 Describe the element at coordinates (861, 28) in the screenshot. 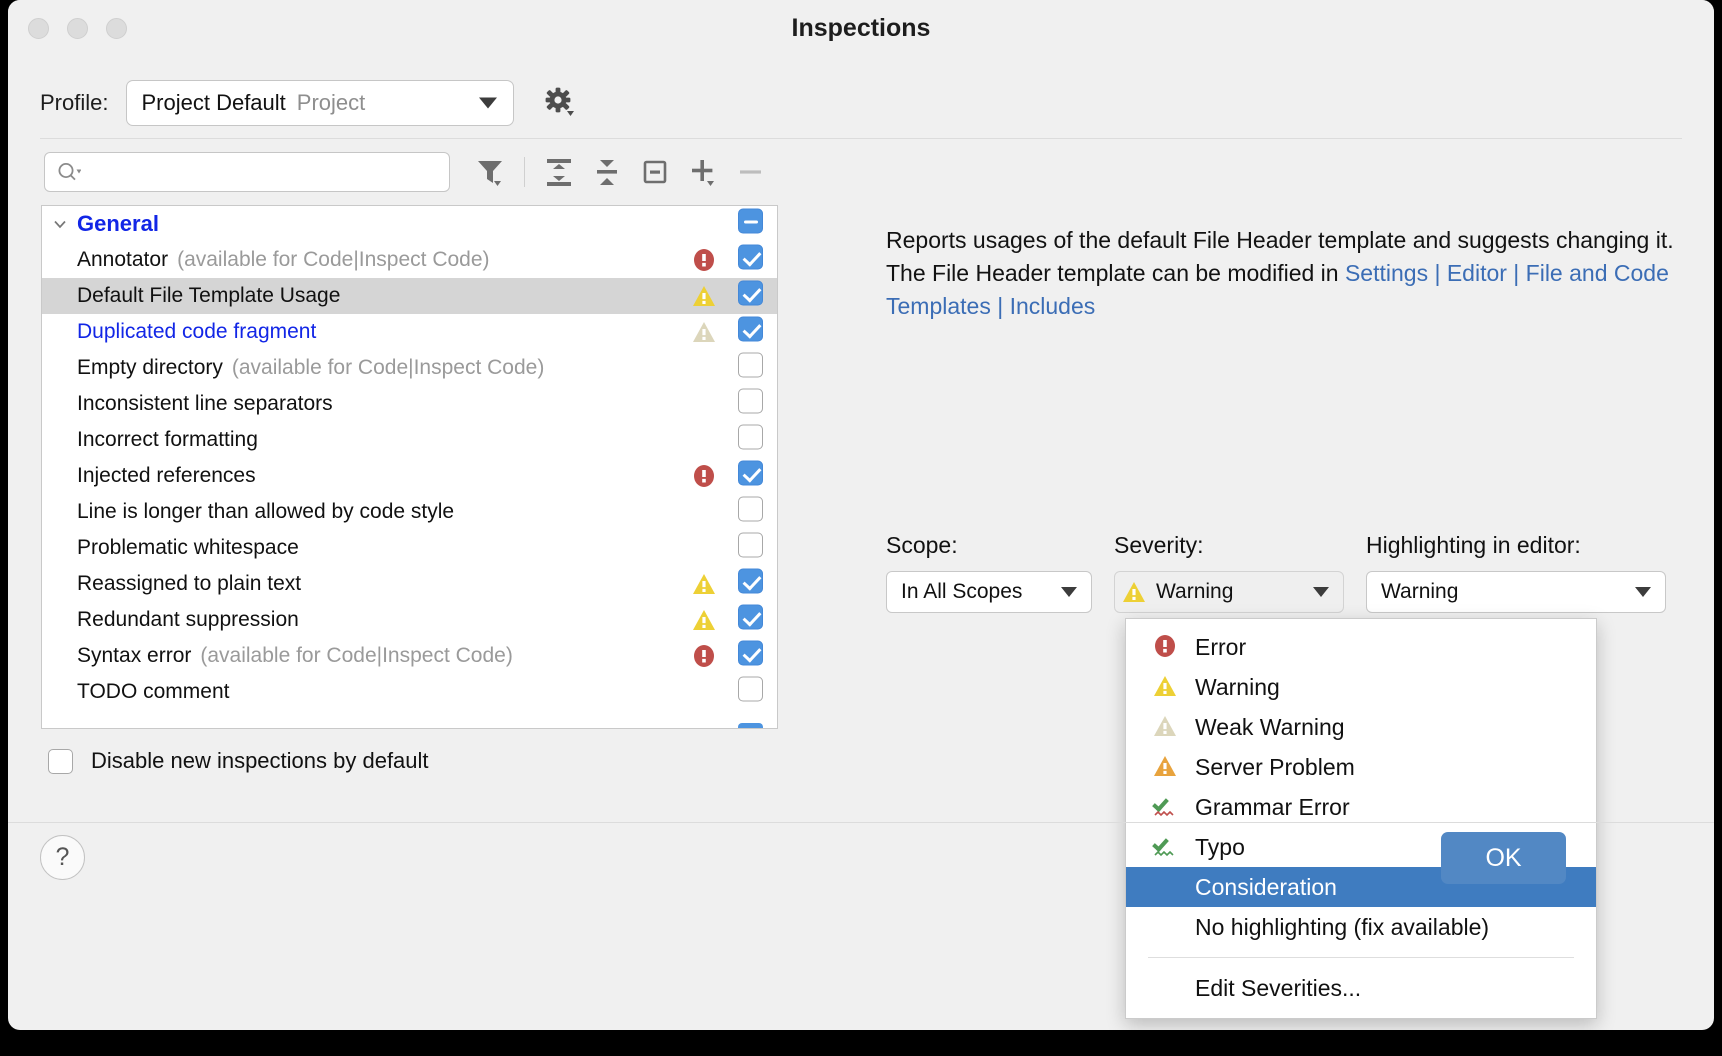

I see `window-title: Inspections` at that location.